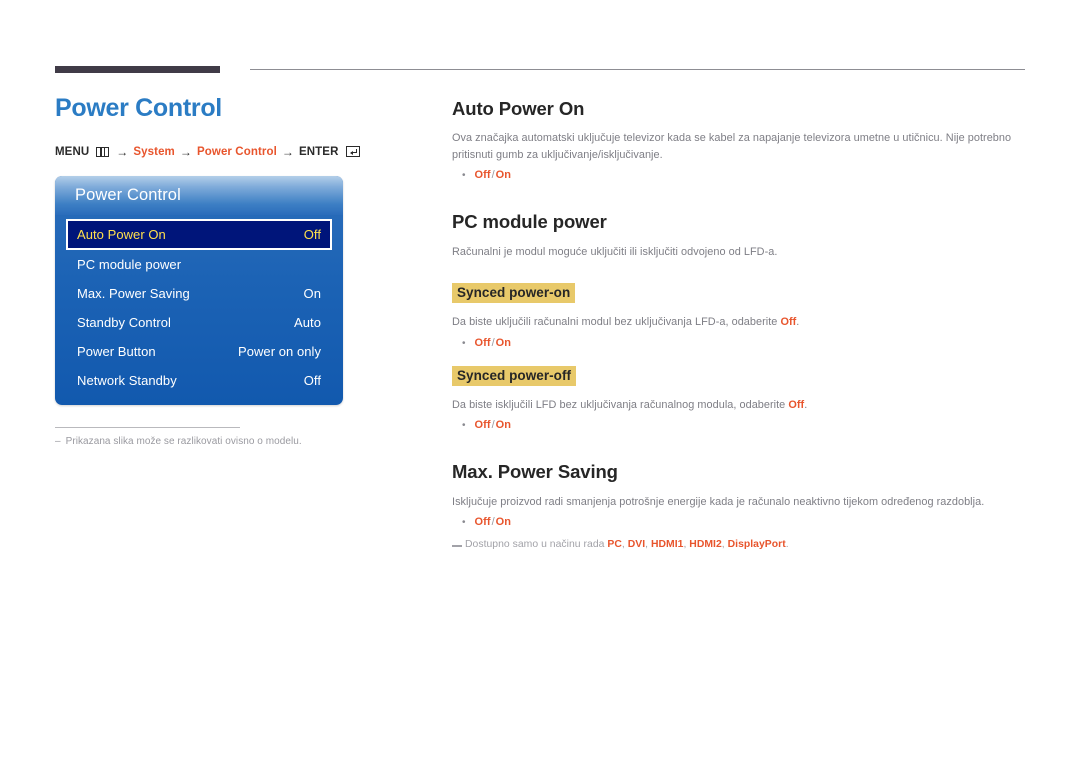 The image size is (1080, 763). I want to click on footnote-mode-dvi: DVI, so click(636, 545).